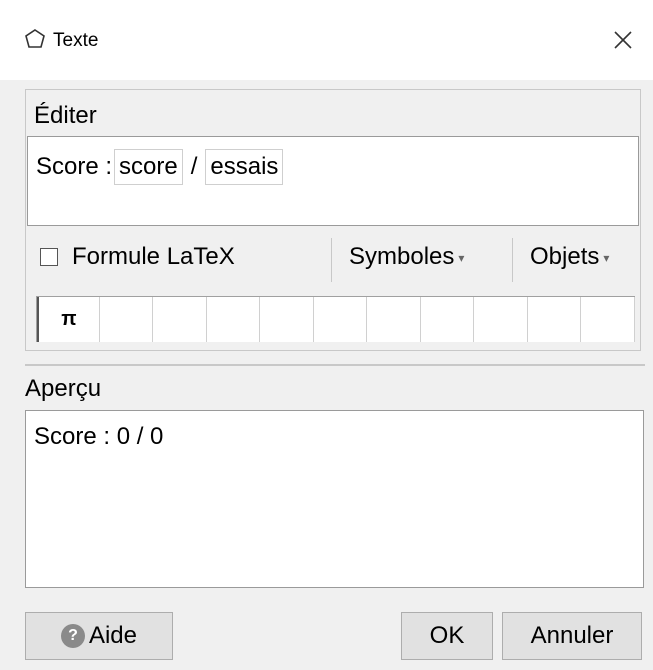 The image size is (653, 670). What do you see at coordinates (336, 260) in the screenshot?
I see `editor-toolbar: Formule LaTeX Symboles ▾ Objets ▾` at bounding box center [336, 260].